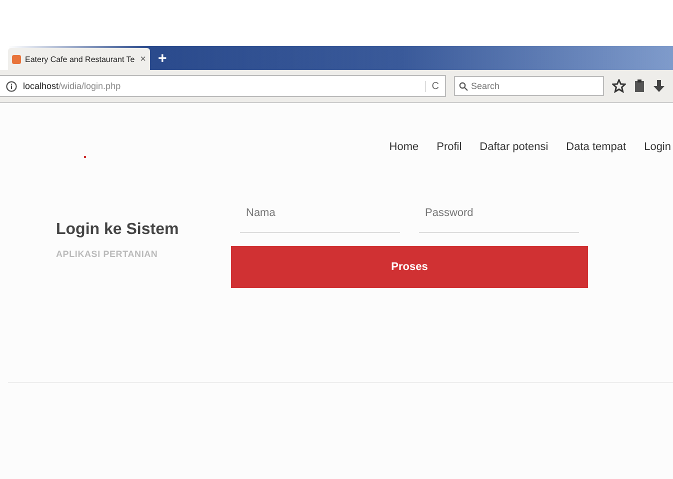 The image size is (673, 479). What do you see at coordinates (320, 220) in the screenshot?
I see `input-field: Nama` at bounding box center [320, 220].